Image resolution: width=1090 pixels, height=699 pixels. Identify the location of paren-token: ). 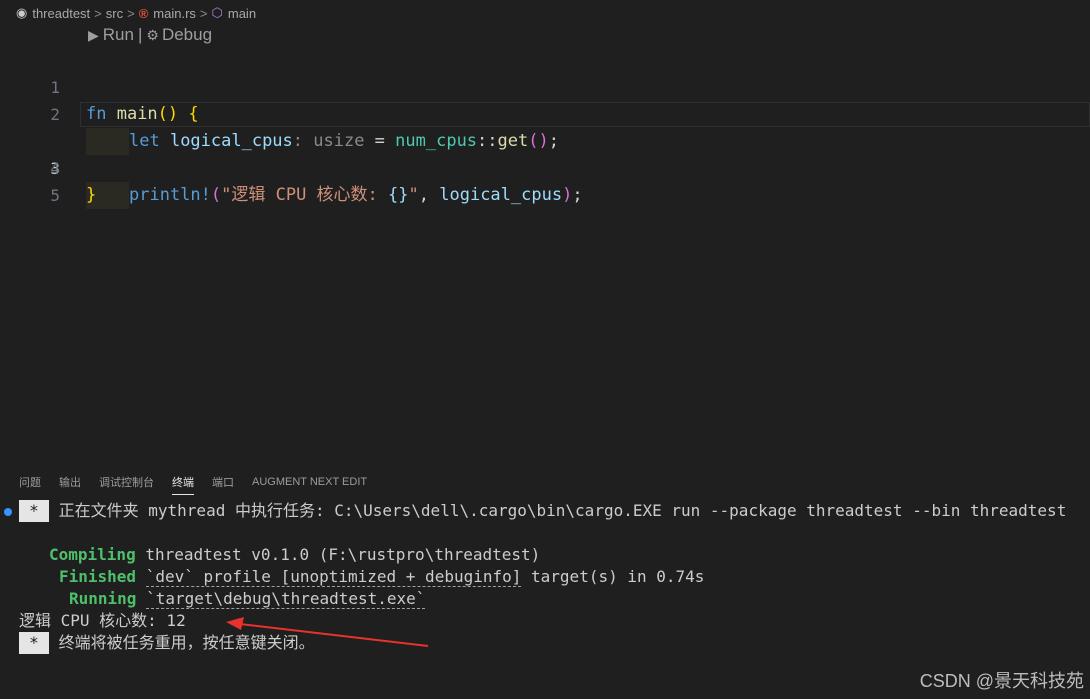
(567, 195).